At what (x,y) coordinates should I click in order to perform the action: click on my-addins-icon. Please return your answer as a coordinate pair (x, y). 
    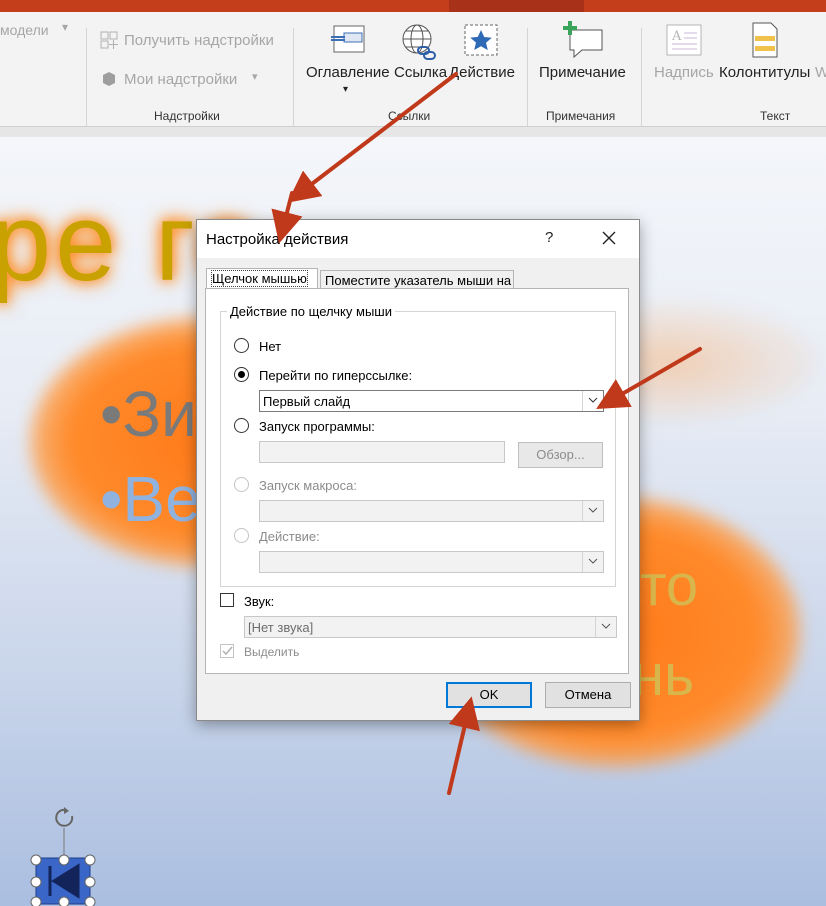
    Looking at the image, I should click on (109, 79).